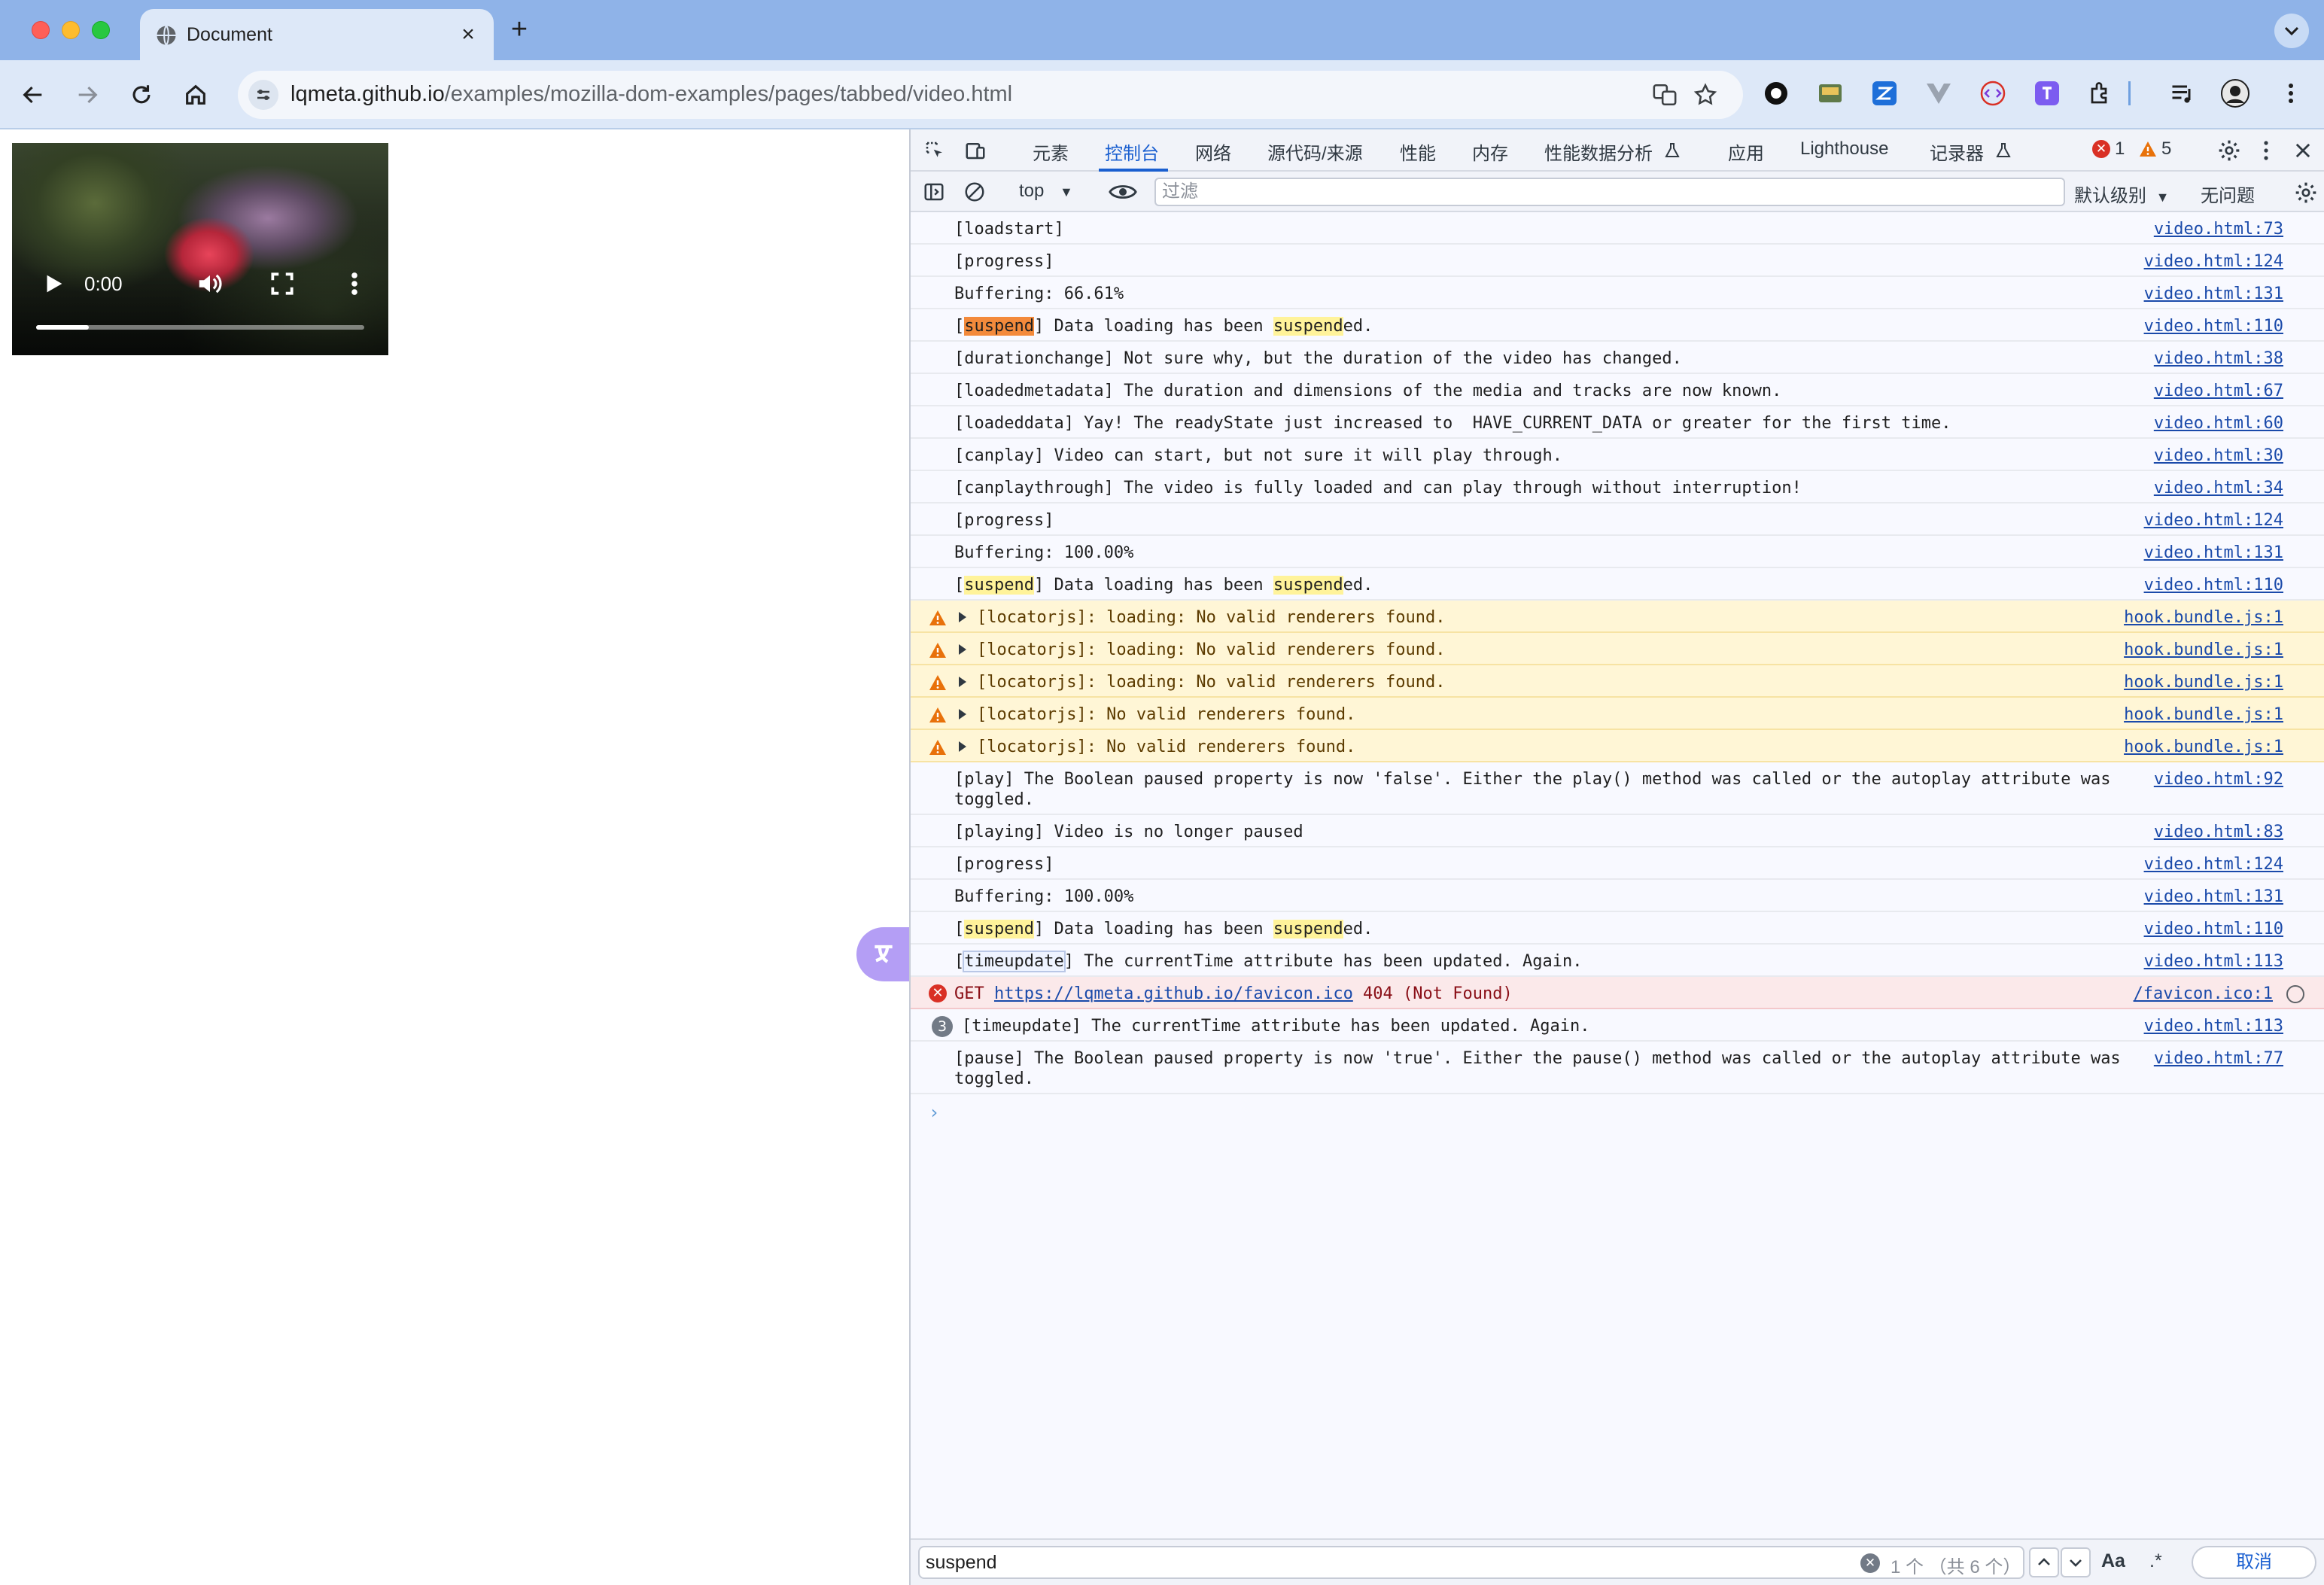 The width and height of the screenshot is (2324, 1585). What do you see at coordinates (1870, 1563) in the screenshot?
I see `clear-search-icon: ✕` at bounding box center [1870, 1563].